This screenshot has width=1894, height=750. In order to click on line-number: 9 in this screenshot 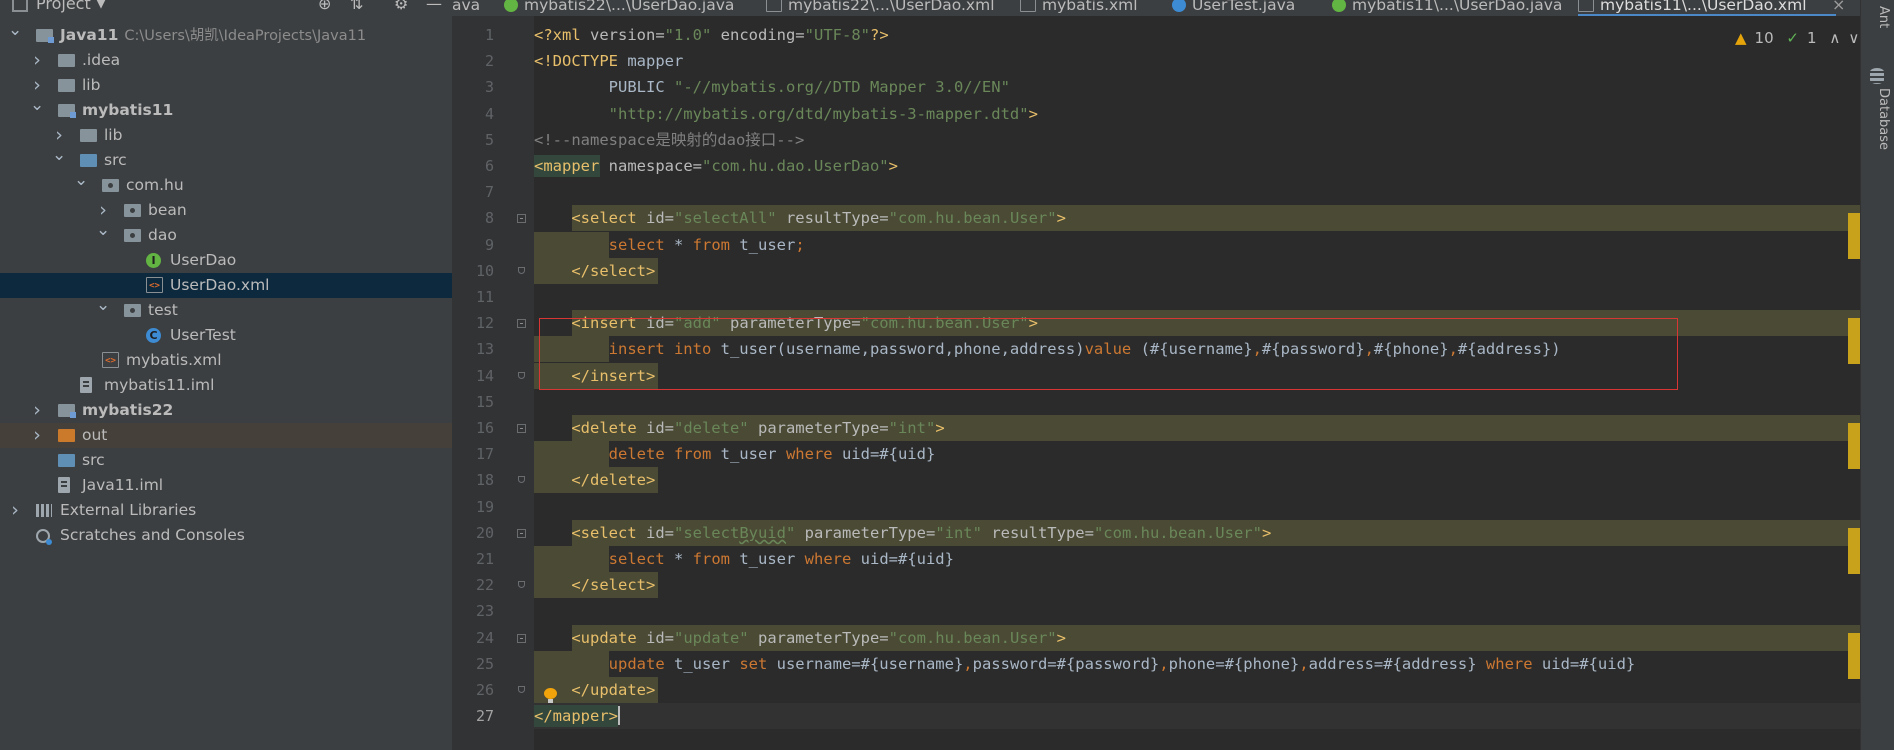, I will do `click(489, 244)`.